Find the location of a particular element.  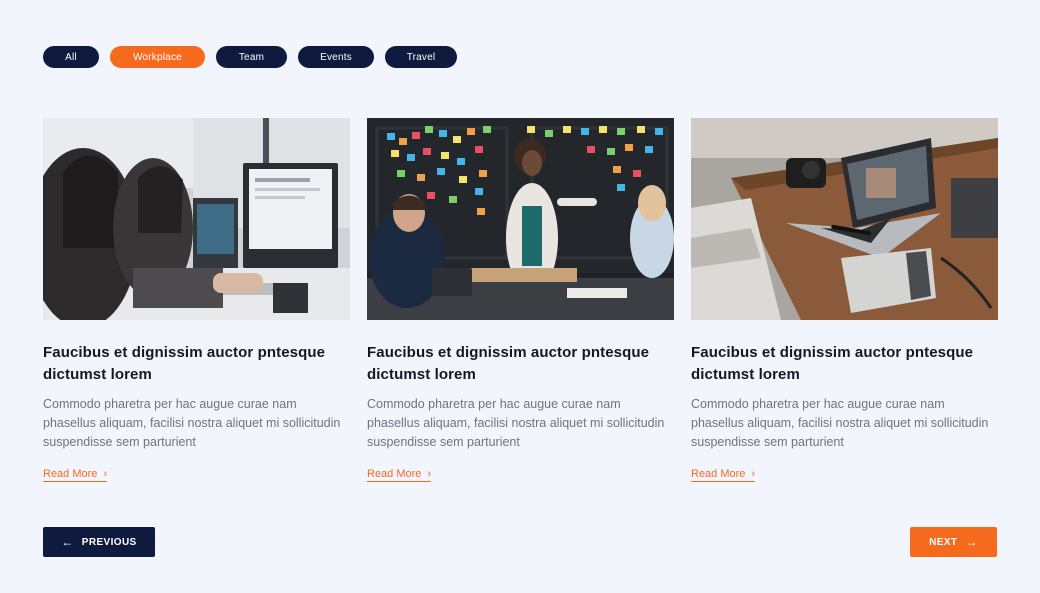

team-meeting-photo is located at coordinates (520, 219).